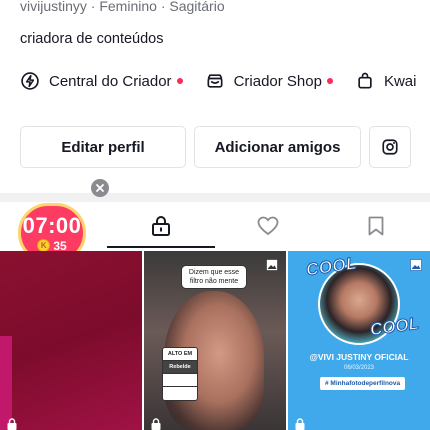  What do you see at coordinates (110, 81) in the screenshot?
I see `shortcut-creator-center-label: Central do Criador` at bounding box center [110, 81].